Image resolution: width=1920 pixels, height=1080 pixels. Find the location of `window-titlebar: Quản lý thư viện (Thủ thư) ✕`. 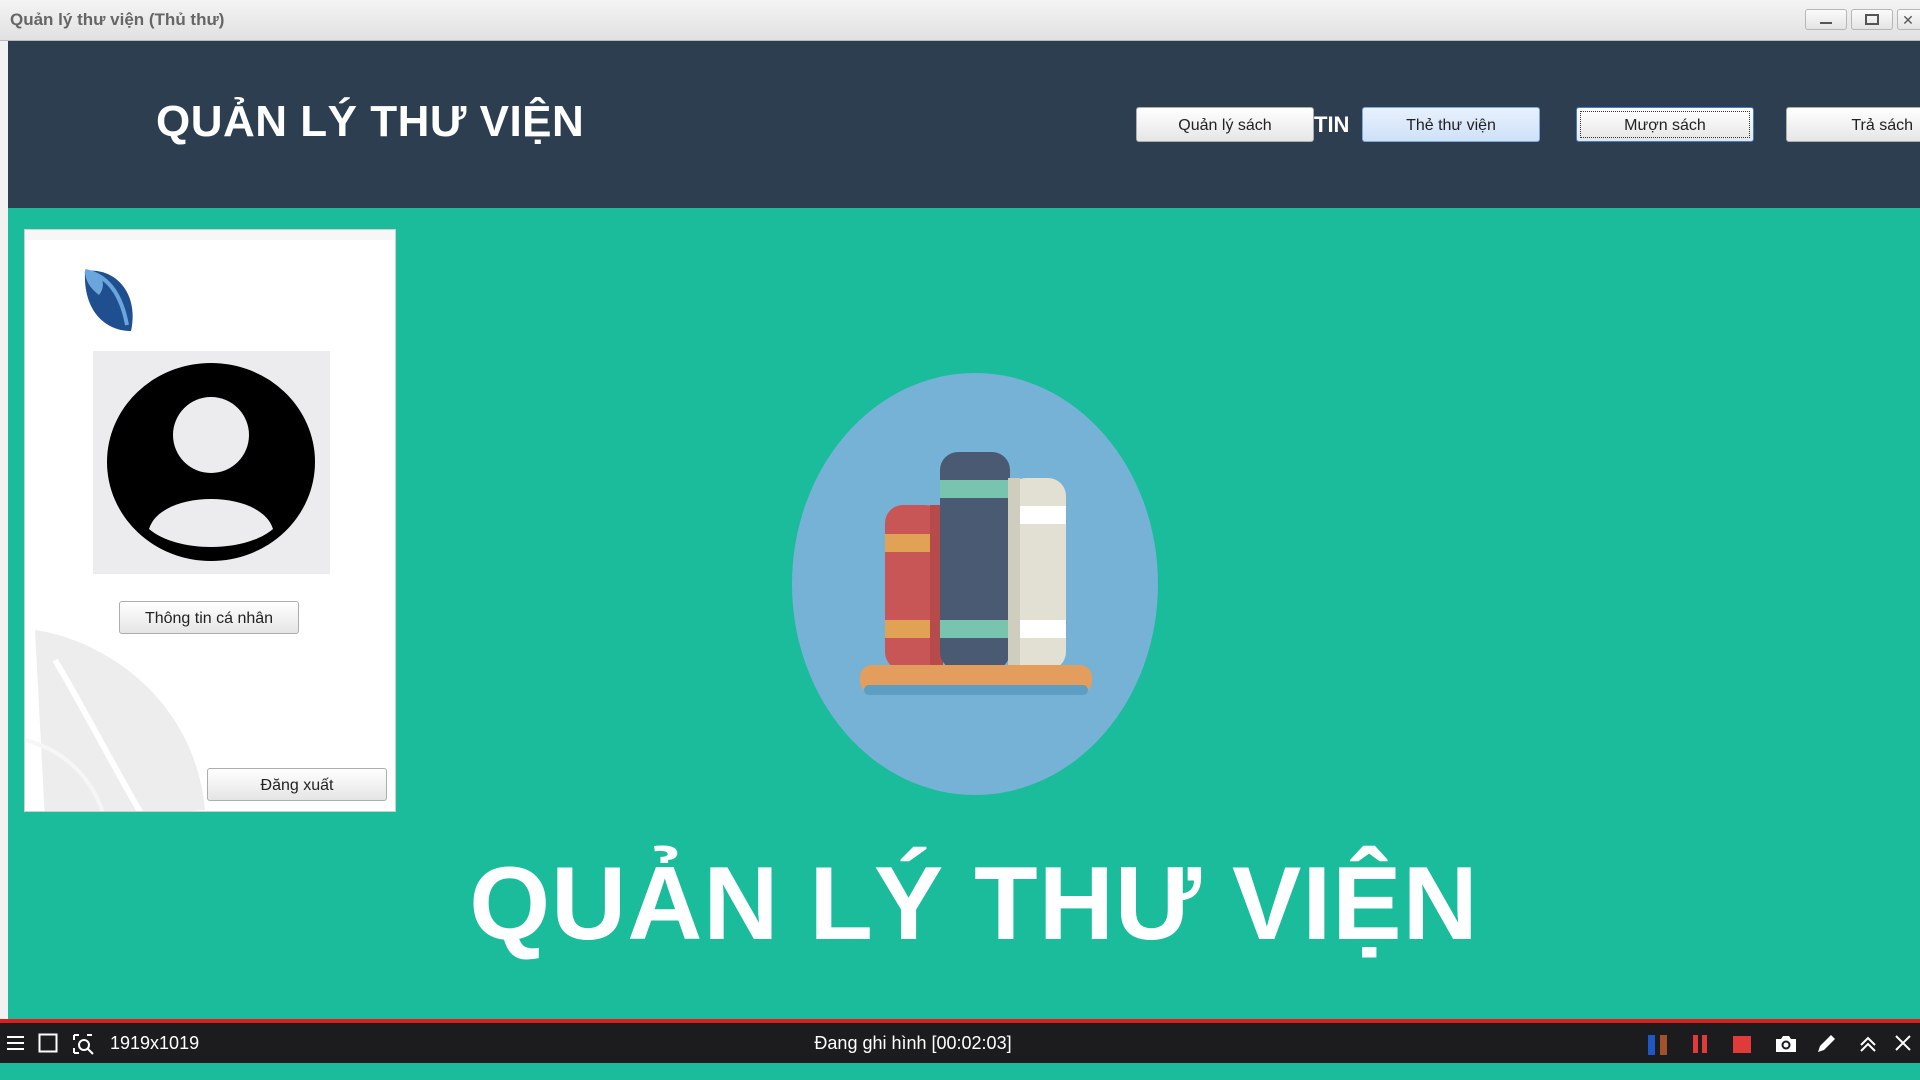

window-titlebar: Quản lý thư viện (Thủ thư) ✕ is located at coordinates (960, 20).